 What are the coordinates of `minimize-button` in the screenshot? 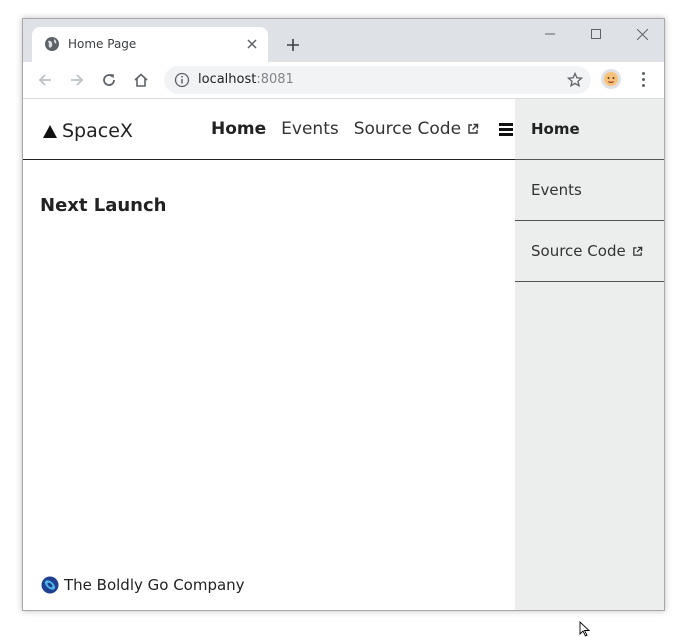 It's located at (550, 34).